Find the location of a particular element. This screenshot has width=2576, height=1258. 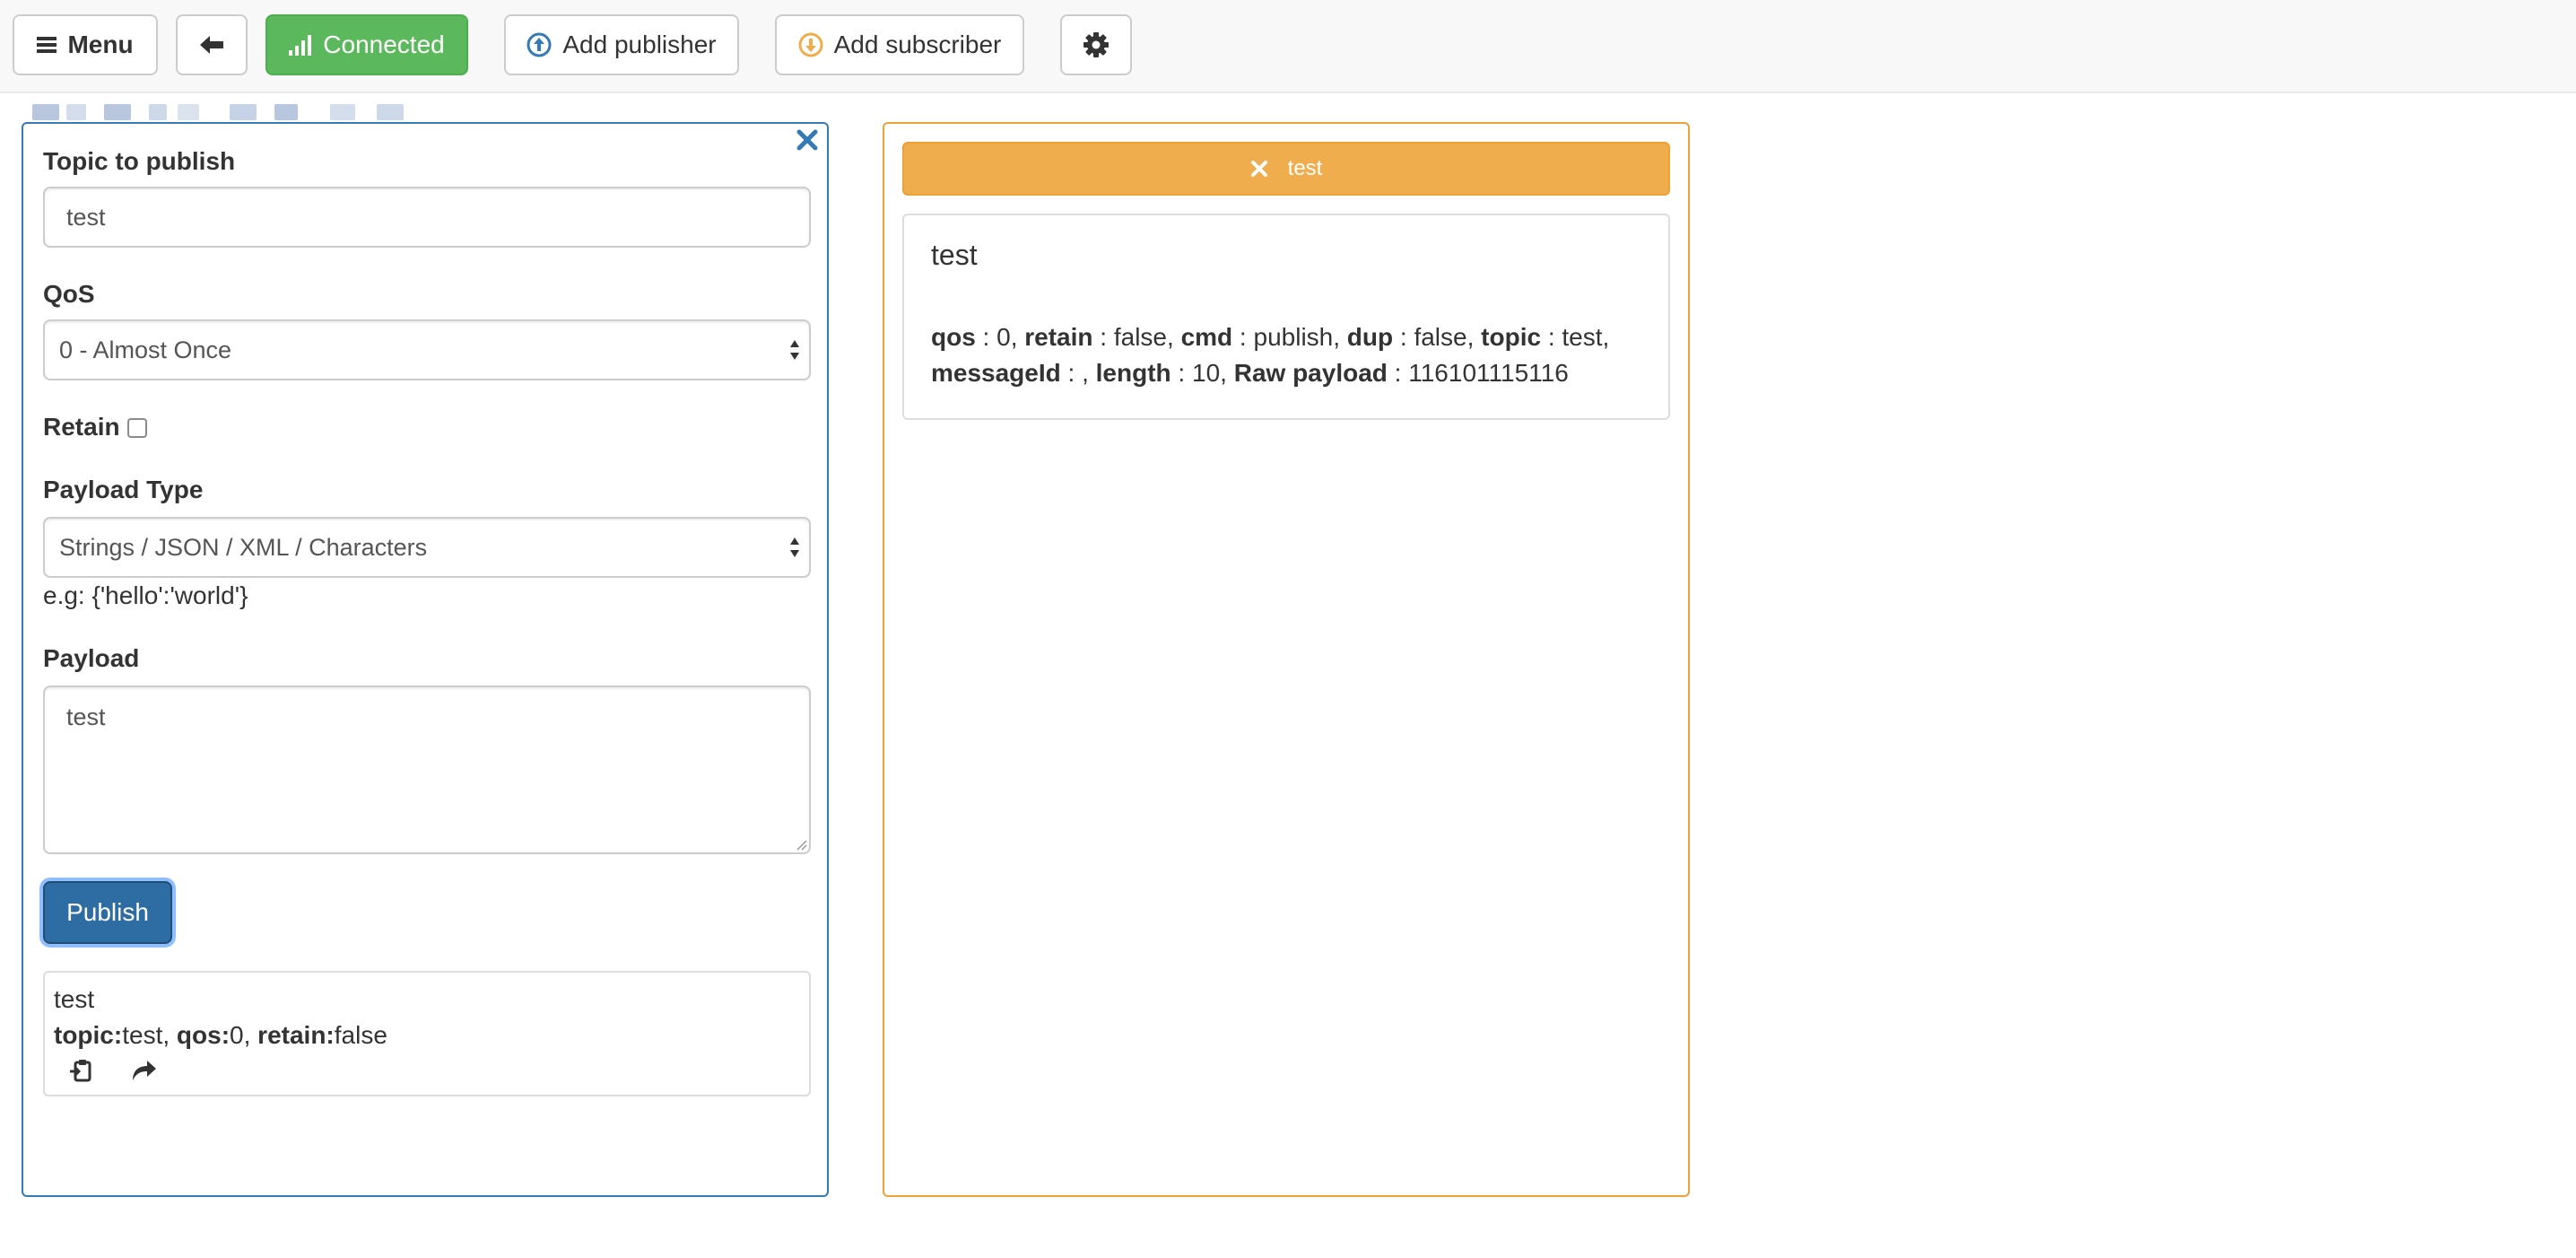

subscription-topic-header: test is located at coordinates (1286, 169).